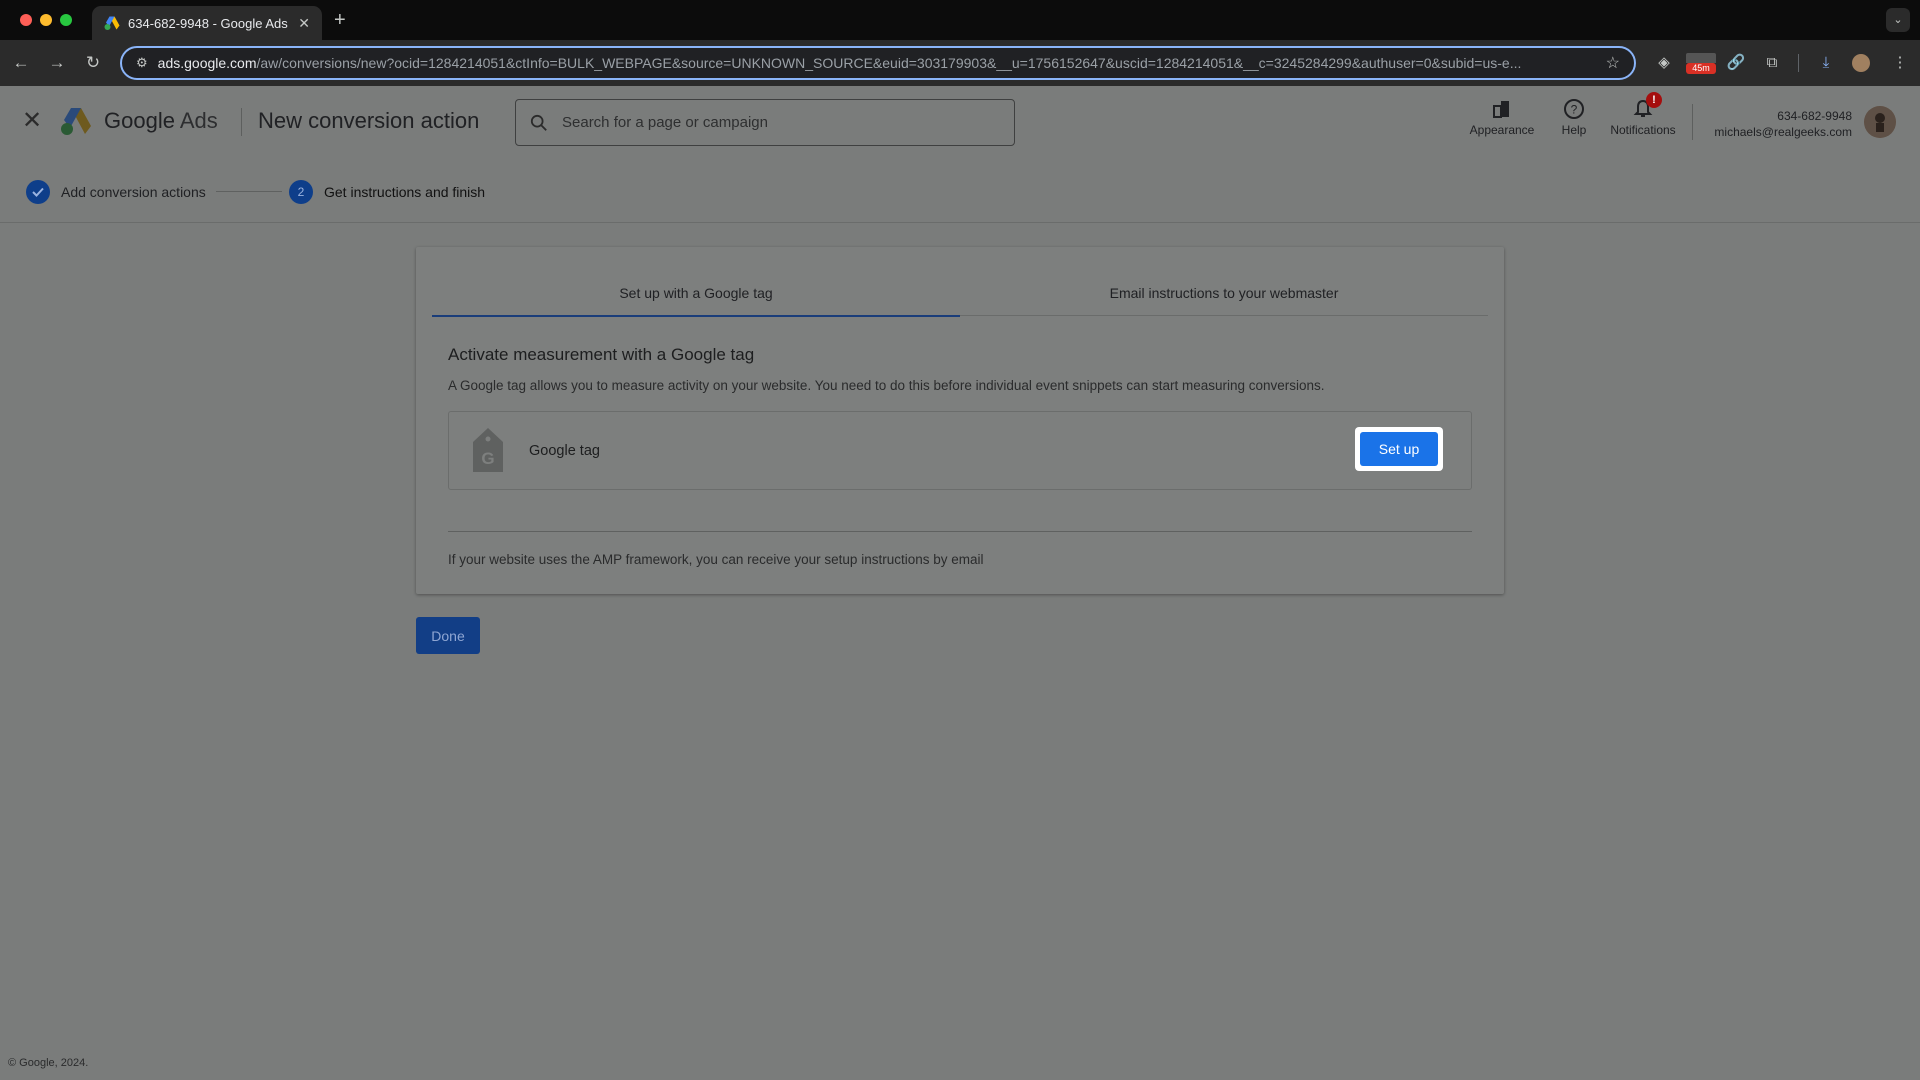  I want to click on google-tag-icon: G, so click(488, 450).